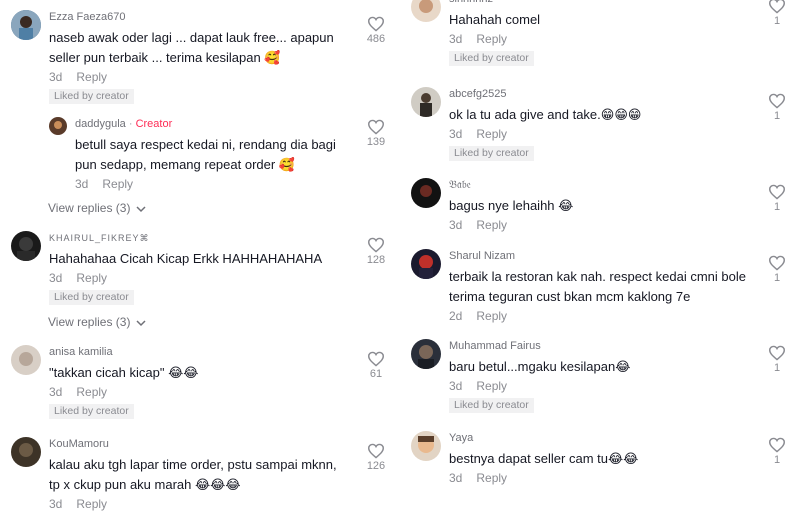  Describe the element at coordinates (544, 458) in the screenshot. I see `comment-text: bestnya dapat seller cam tu😂😂` at that location.